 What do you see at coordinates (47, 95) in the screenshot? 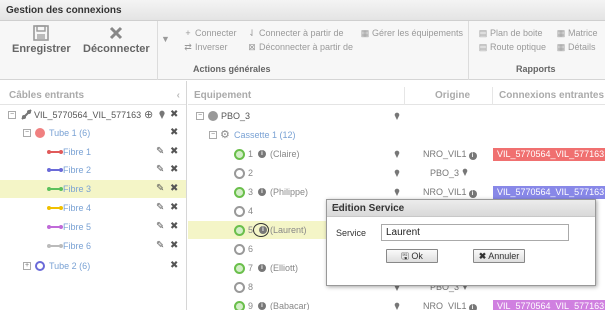
I see `incoming-cables-title: Câbles entrants` at bounding box center [47, 95].